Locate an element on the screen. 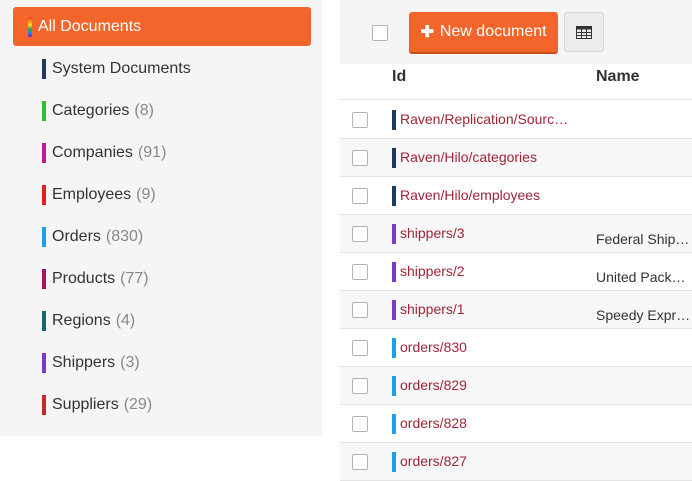  all-collections-color-bar is located at coordinates (30, 26).